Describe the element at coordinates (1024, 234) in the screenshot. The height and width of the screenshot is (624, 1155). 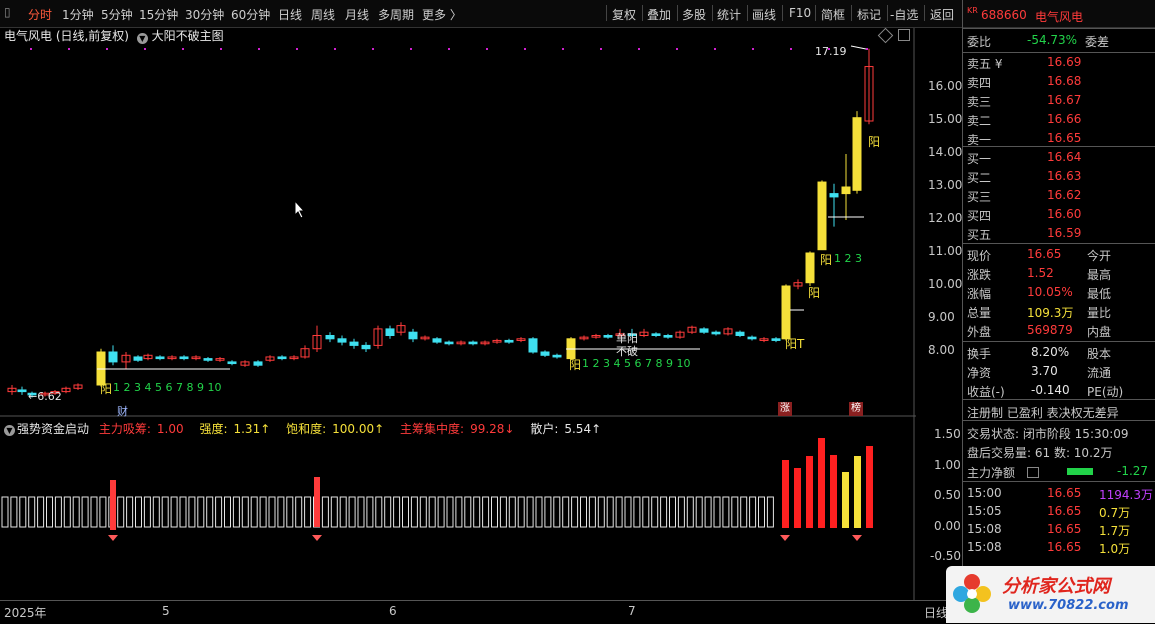
I see `bid-row: 买五 16.59` at that location.